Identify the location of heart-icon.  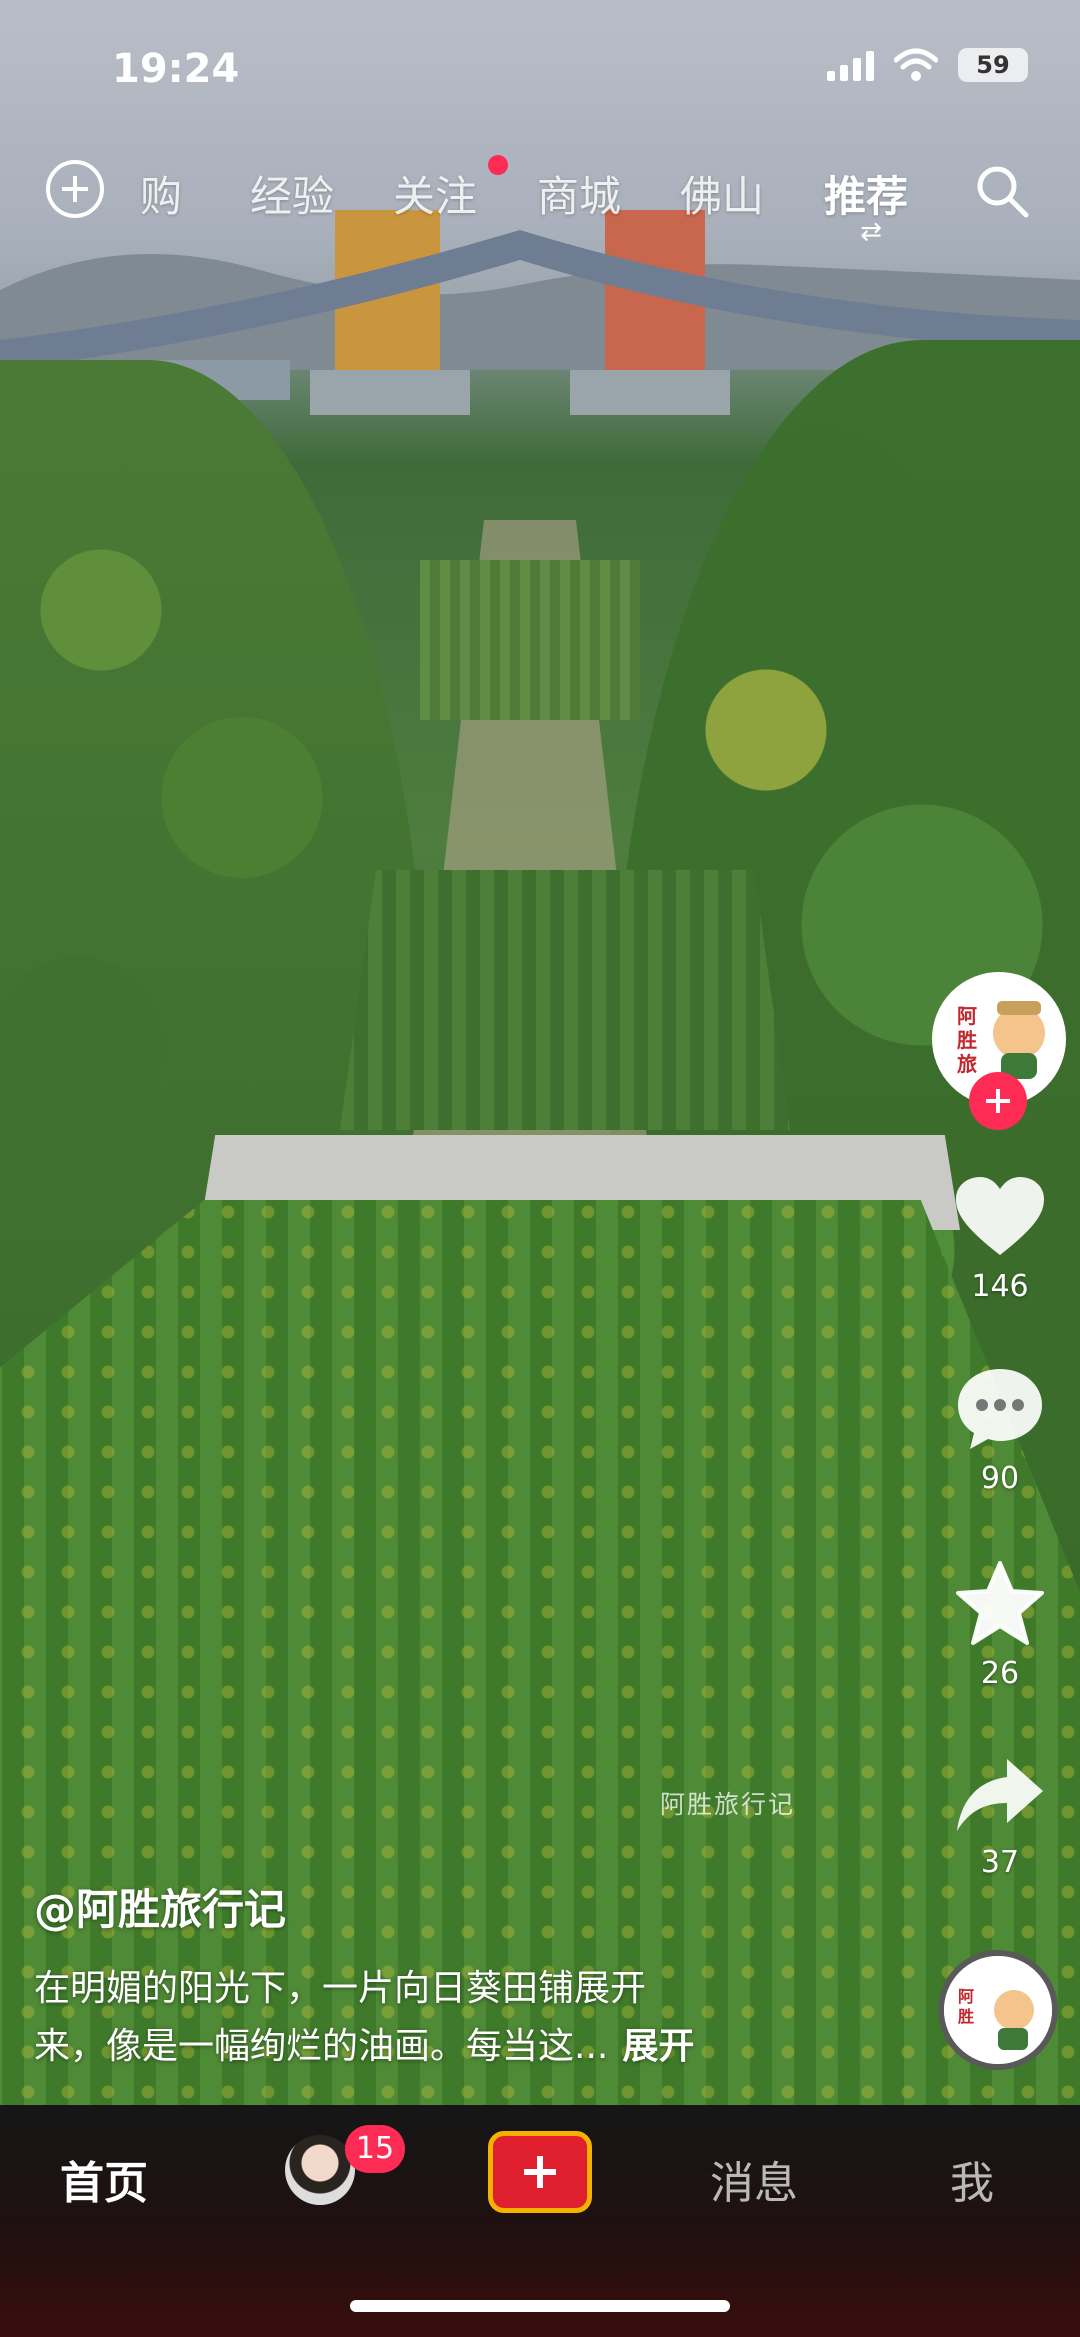
(1000, 1216).